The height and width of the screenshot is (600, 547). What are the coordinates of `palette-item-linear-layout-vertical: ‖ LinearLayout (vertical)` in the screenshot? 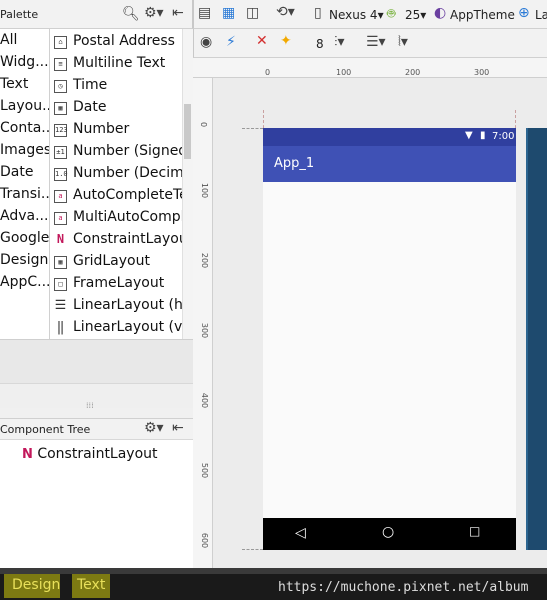 It's located at (116, 328).